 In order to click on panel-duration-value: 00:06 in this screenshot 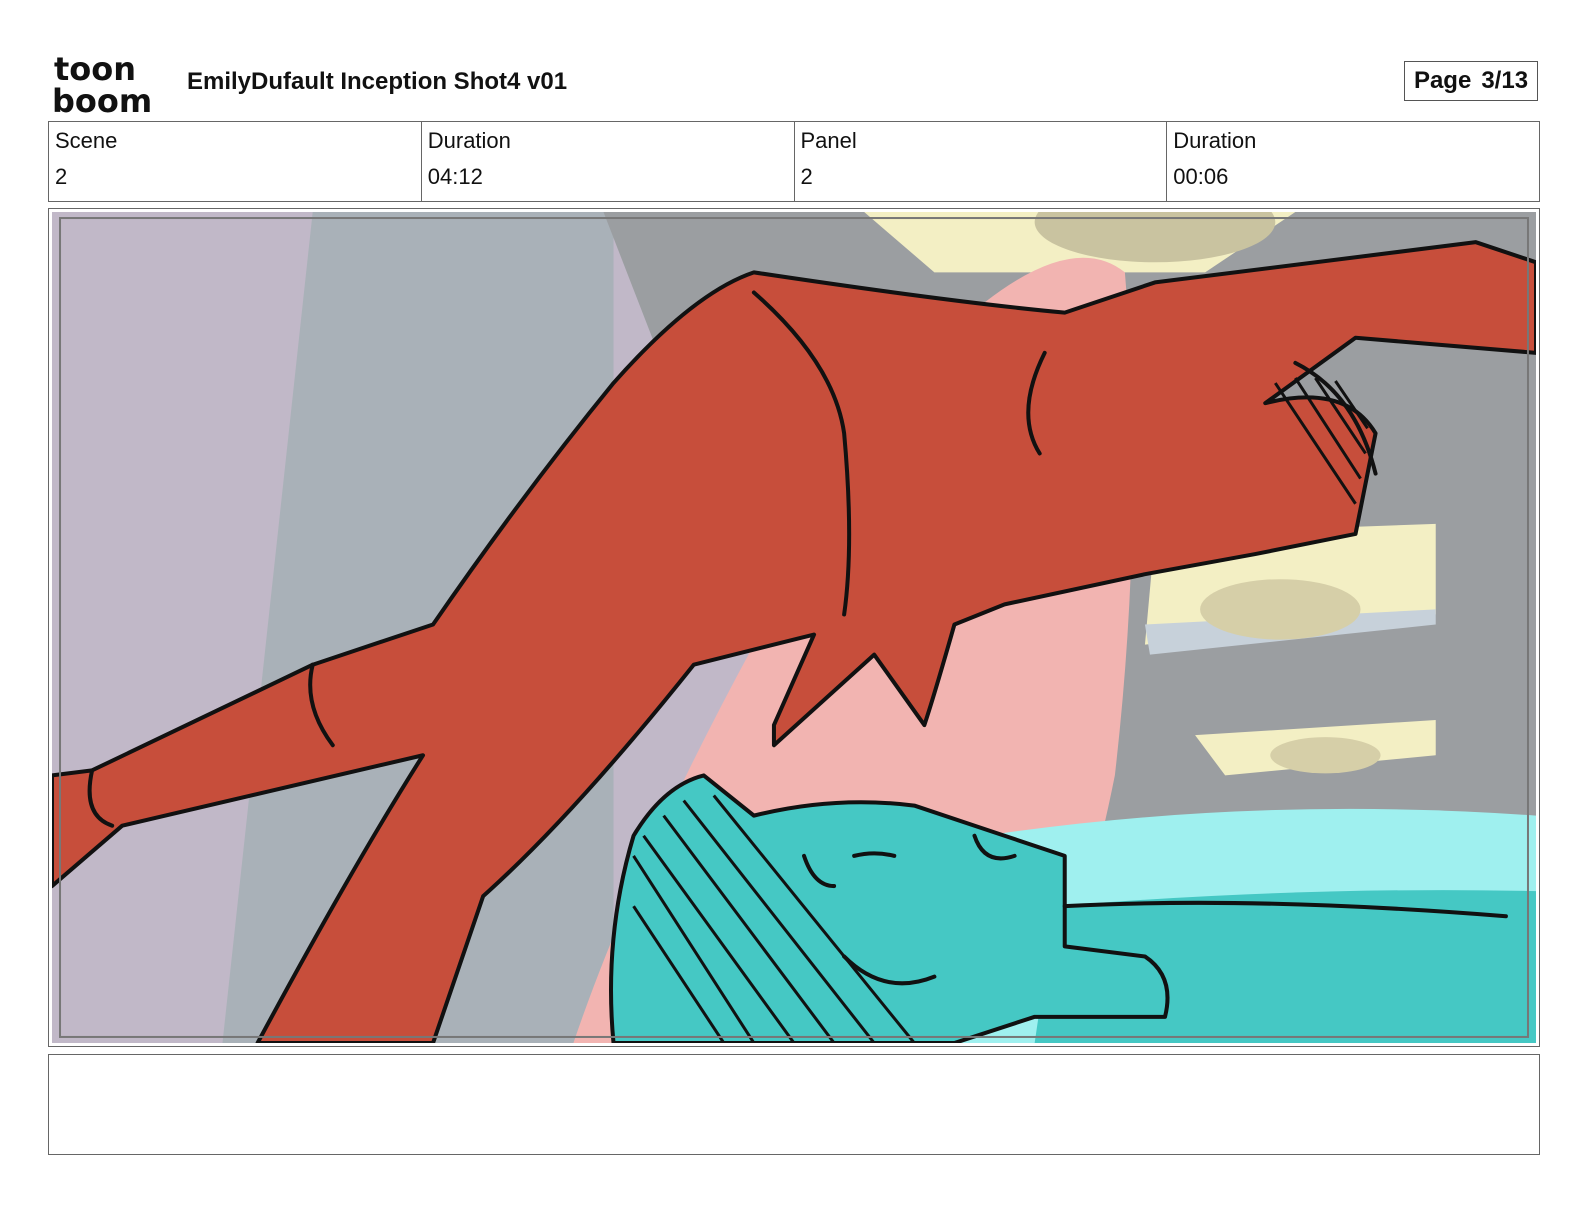, I will do `click(1201, 176)`.